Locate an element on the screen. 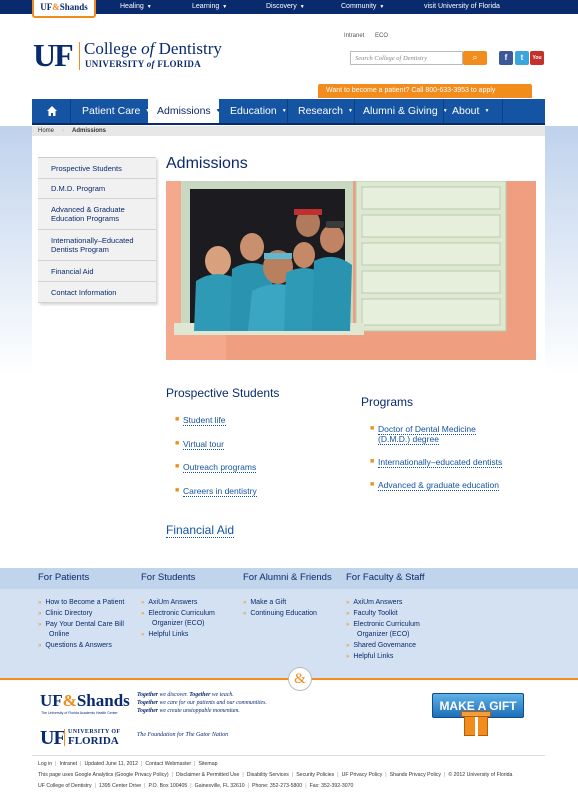 The width and height of the screenshot is (578, 800). sidebar-item-contact: Contact Information is located at coordinates (97, 292).